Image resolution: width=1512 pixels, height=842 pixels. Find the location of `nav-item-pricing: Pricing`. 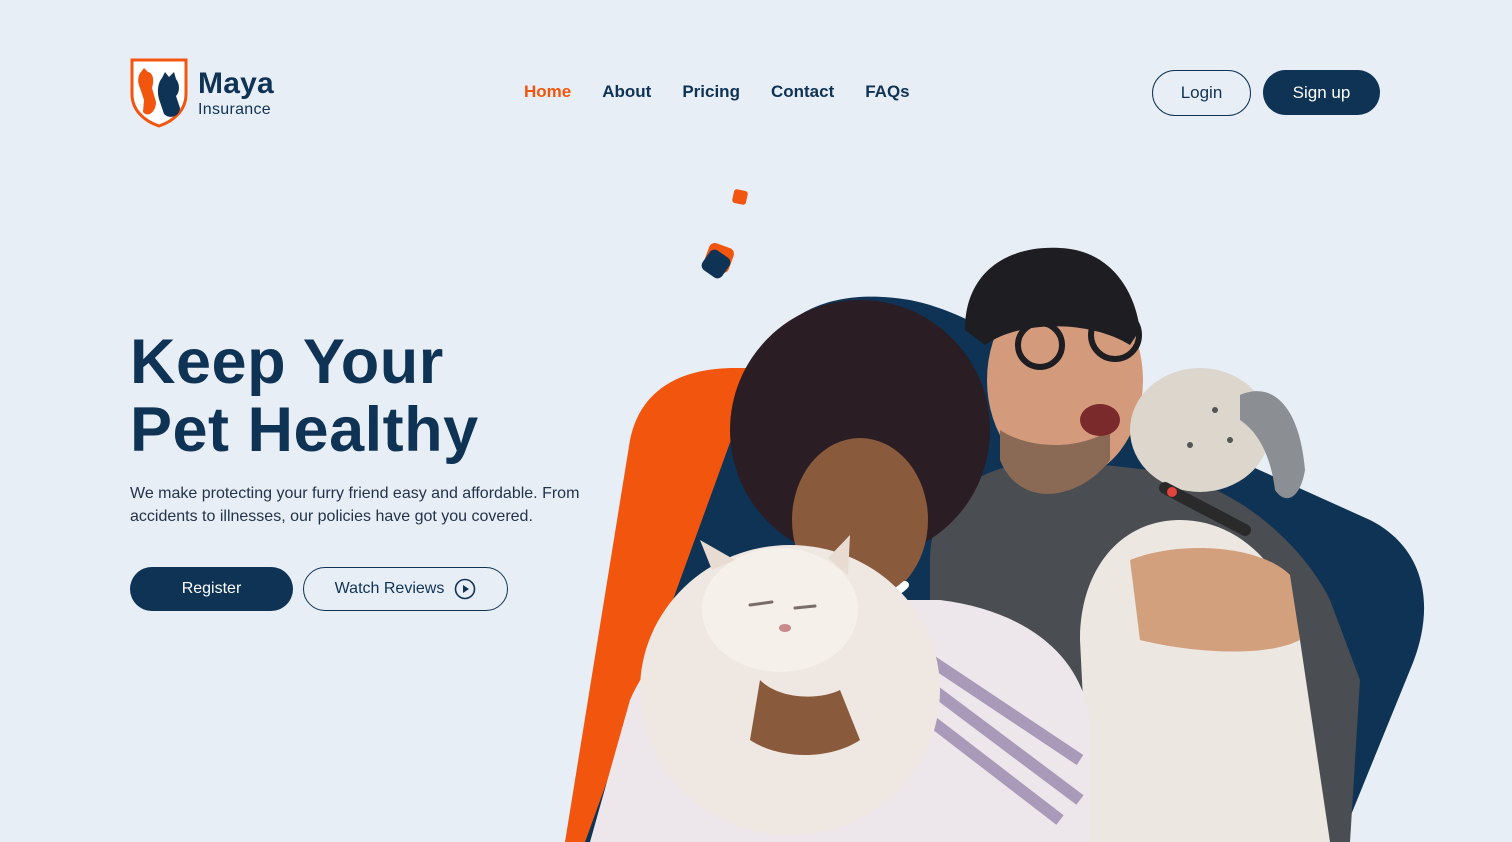

nav-item-pricing: Pricing is located at coordinates (711, 92).